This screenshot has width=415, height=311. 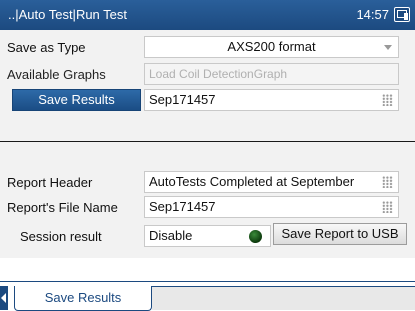 I want to click on screen-capture-icon, so click(x=402, y=14).